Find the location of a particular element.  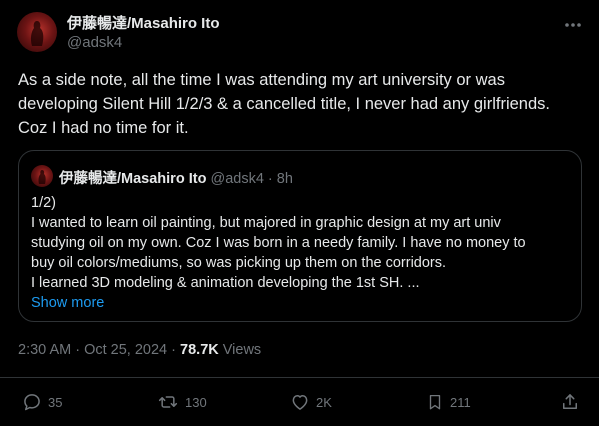

like-count: 2K is located at coordinates (324, 402).